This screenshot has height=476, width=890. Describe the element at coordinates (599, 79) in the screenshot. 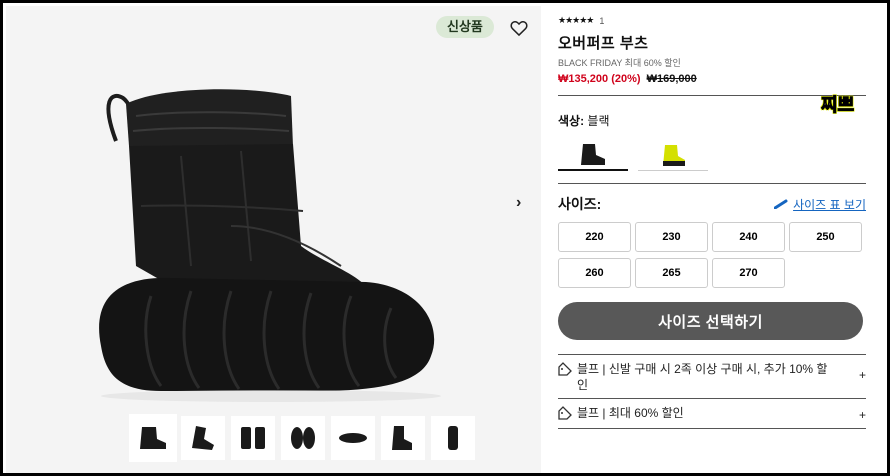

I see `sale-price: ₩135,200 (20%)` at that location.